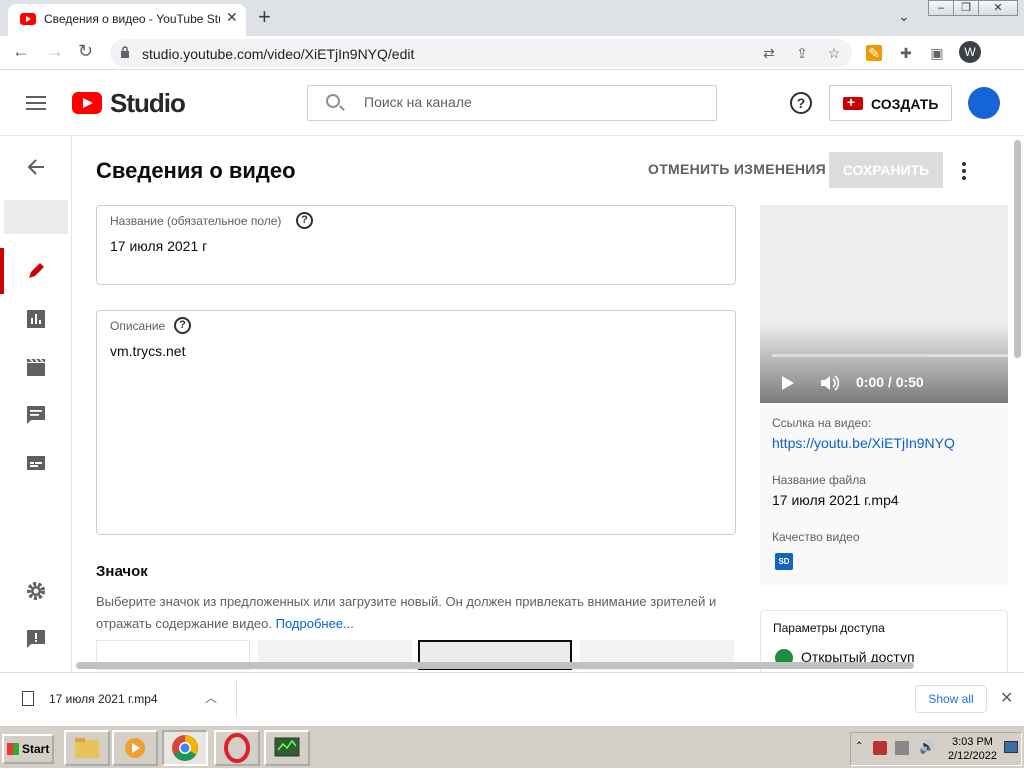 The height and width of the screenshot is (769, 1024). I want to click on reload-icon: ↻, so click(85, 51).